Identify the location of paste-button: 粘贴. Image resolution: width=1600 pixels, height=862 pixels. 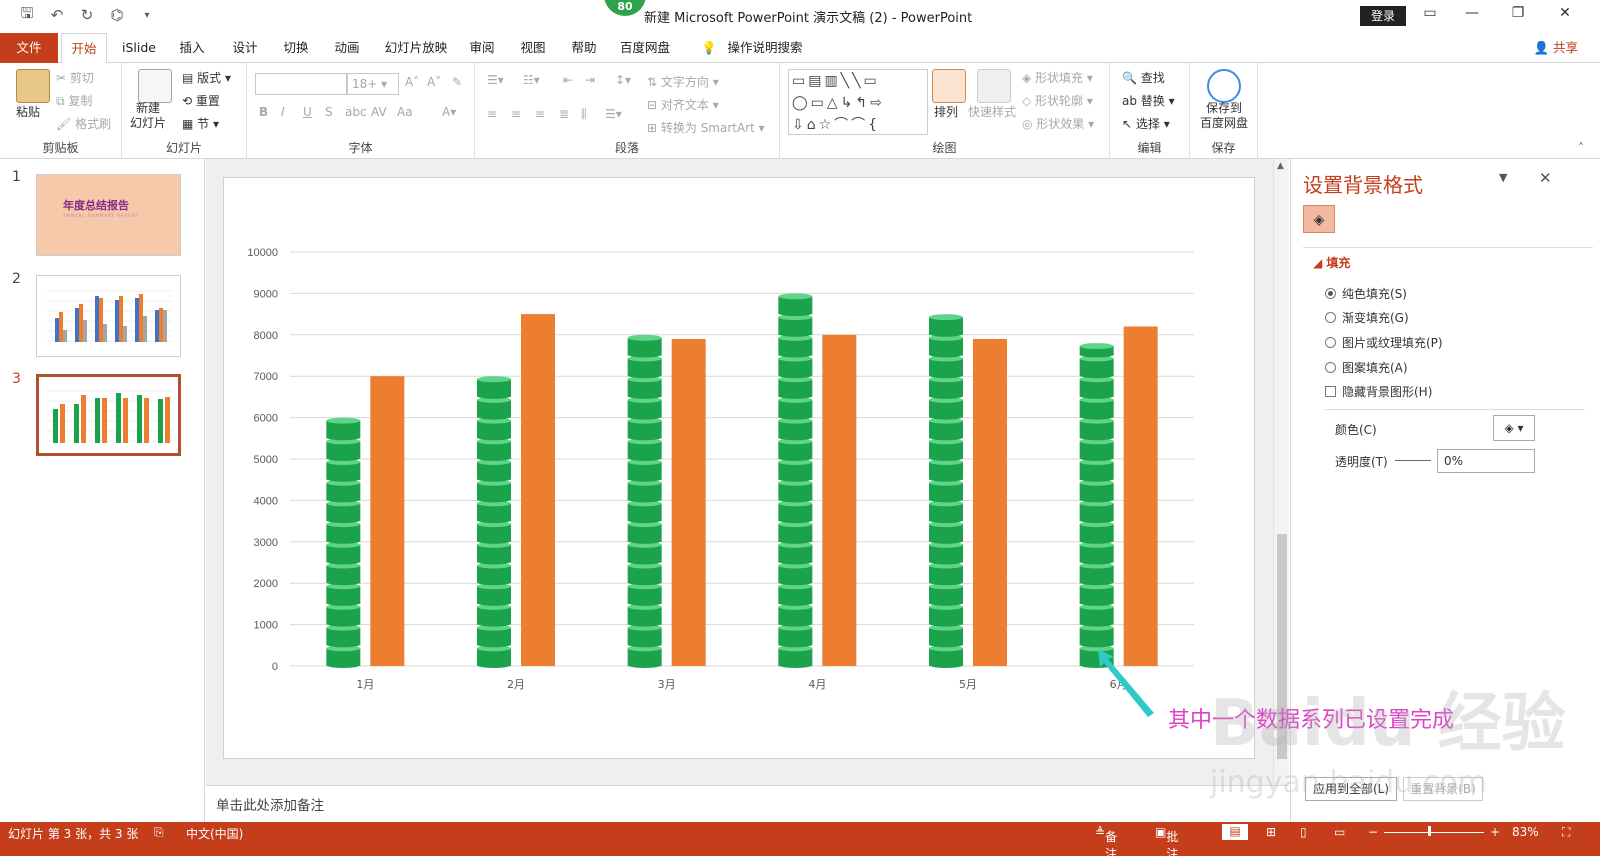
(28, 111).